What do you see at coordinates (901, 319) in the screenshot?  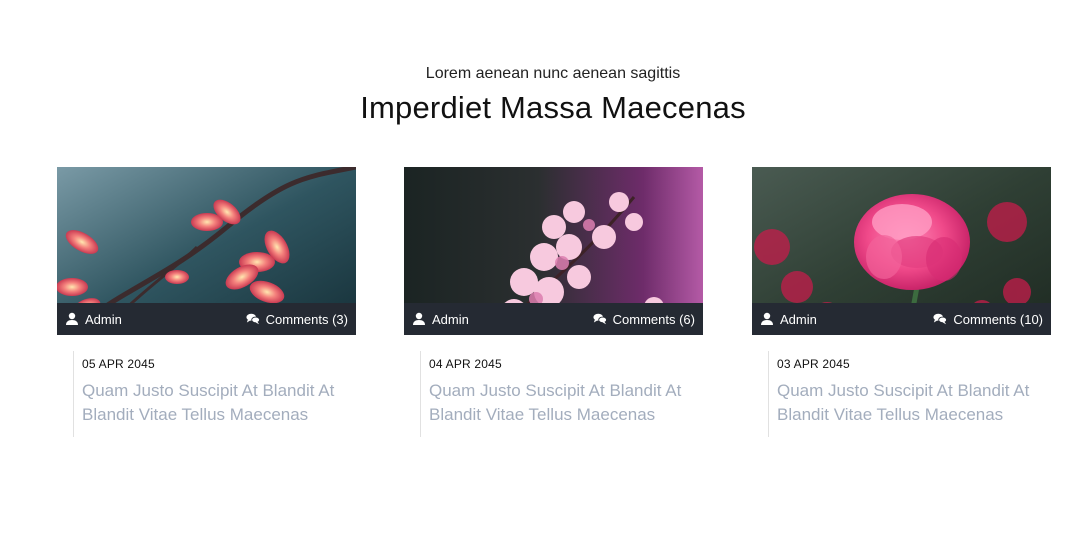 I see `card-meta-bar: Admin Comments (10)` at bounding box center [901, 319].